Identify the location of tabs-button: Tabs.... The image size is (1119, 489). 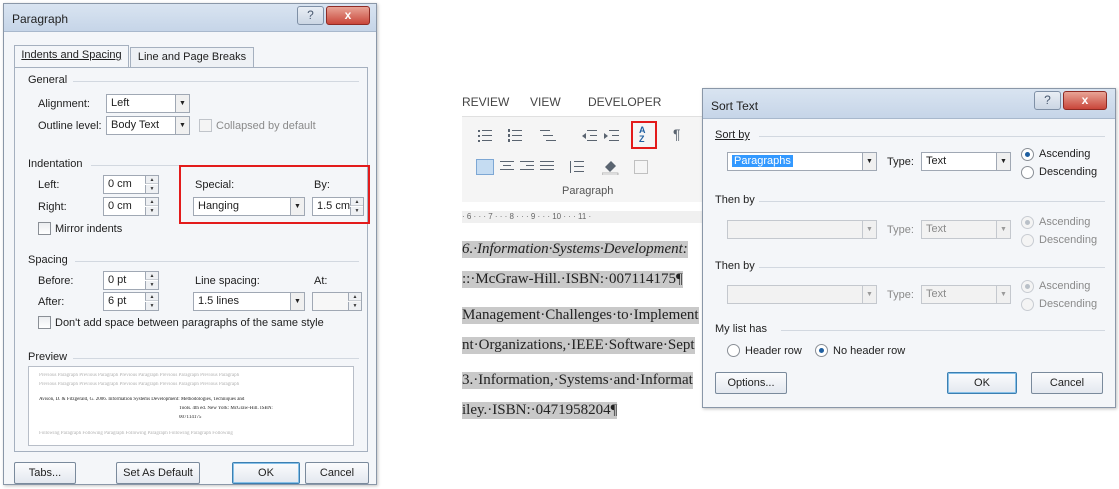
(45, 473).